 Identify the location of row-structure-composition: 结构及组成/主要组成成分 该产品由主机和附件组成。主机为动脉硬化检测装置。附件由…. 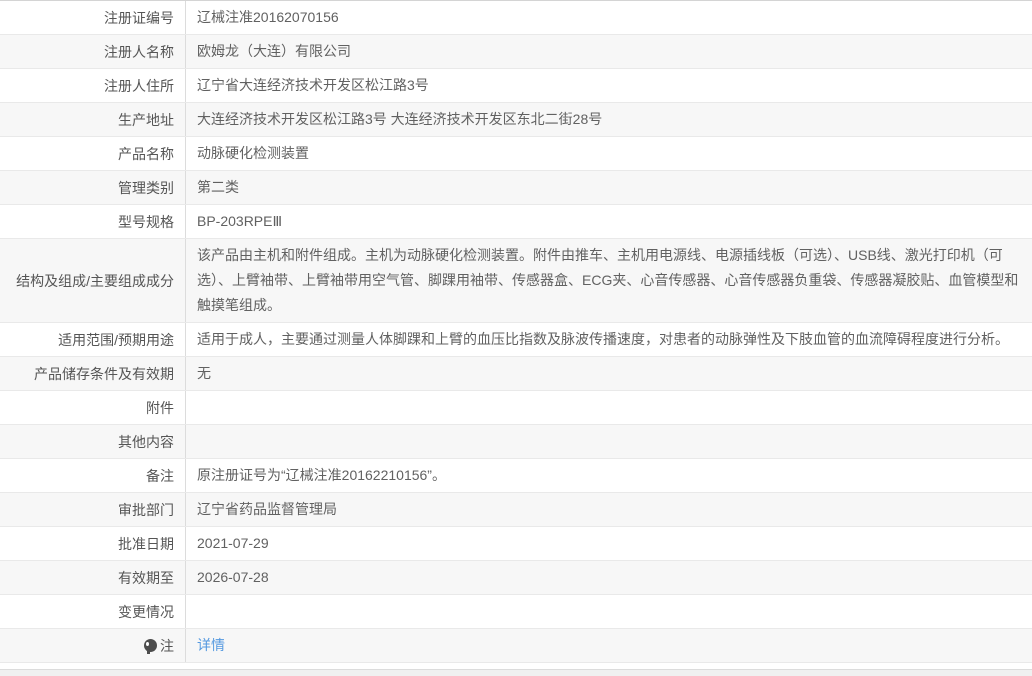
(516, 281).